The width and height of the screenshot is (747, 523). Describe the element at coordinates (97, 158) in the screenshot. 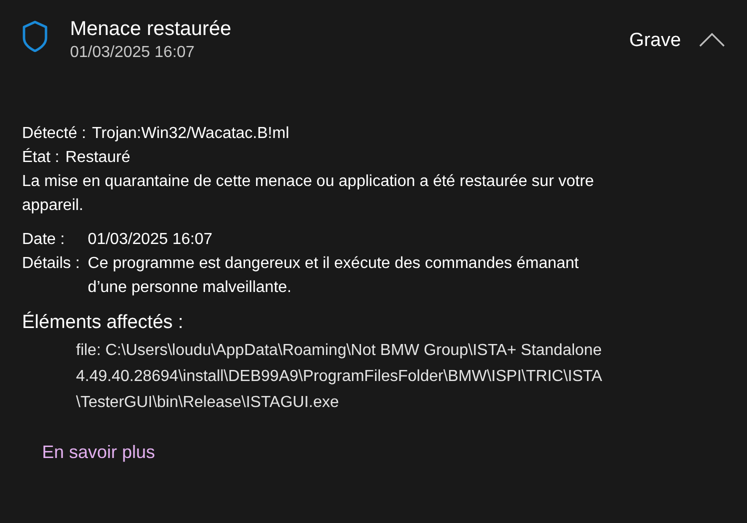

I see `field-value: Restauré` at that location.